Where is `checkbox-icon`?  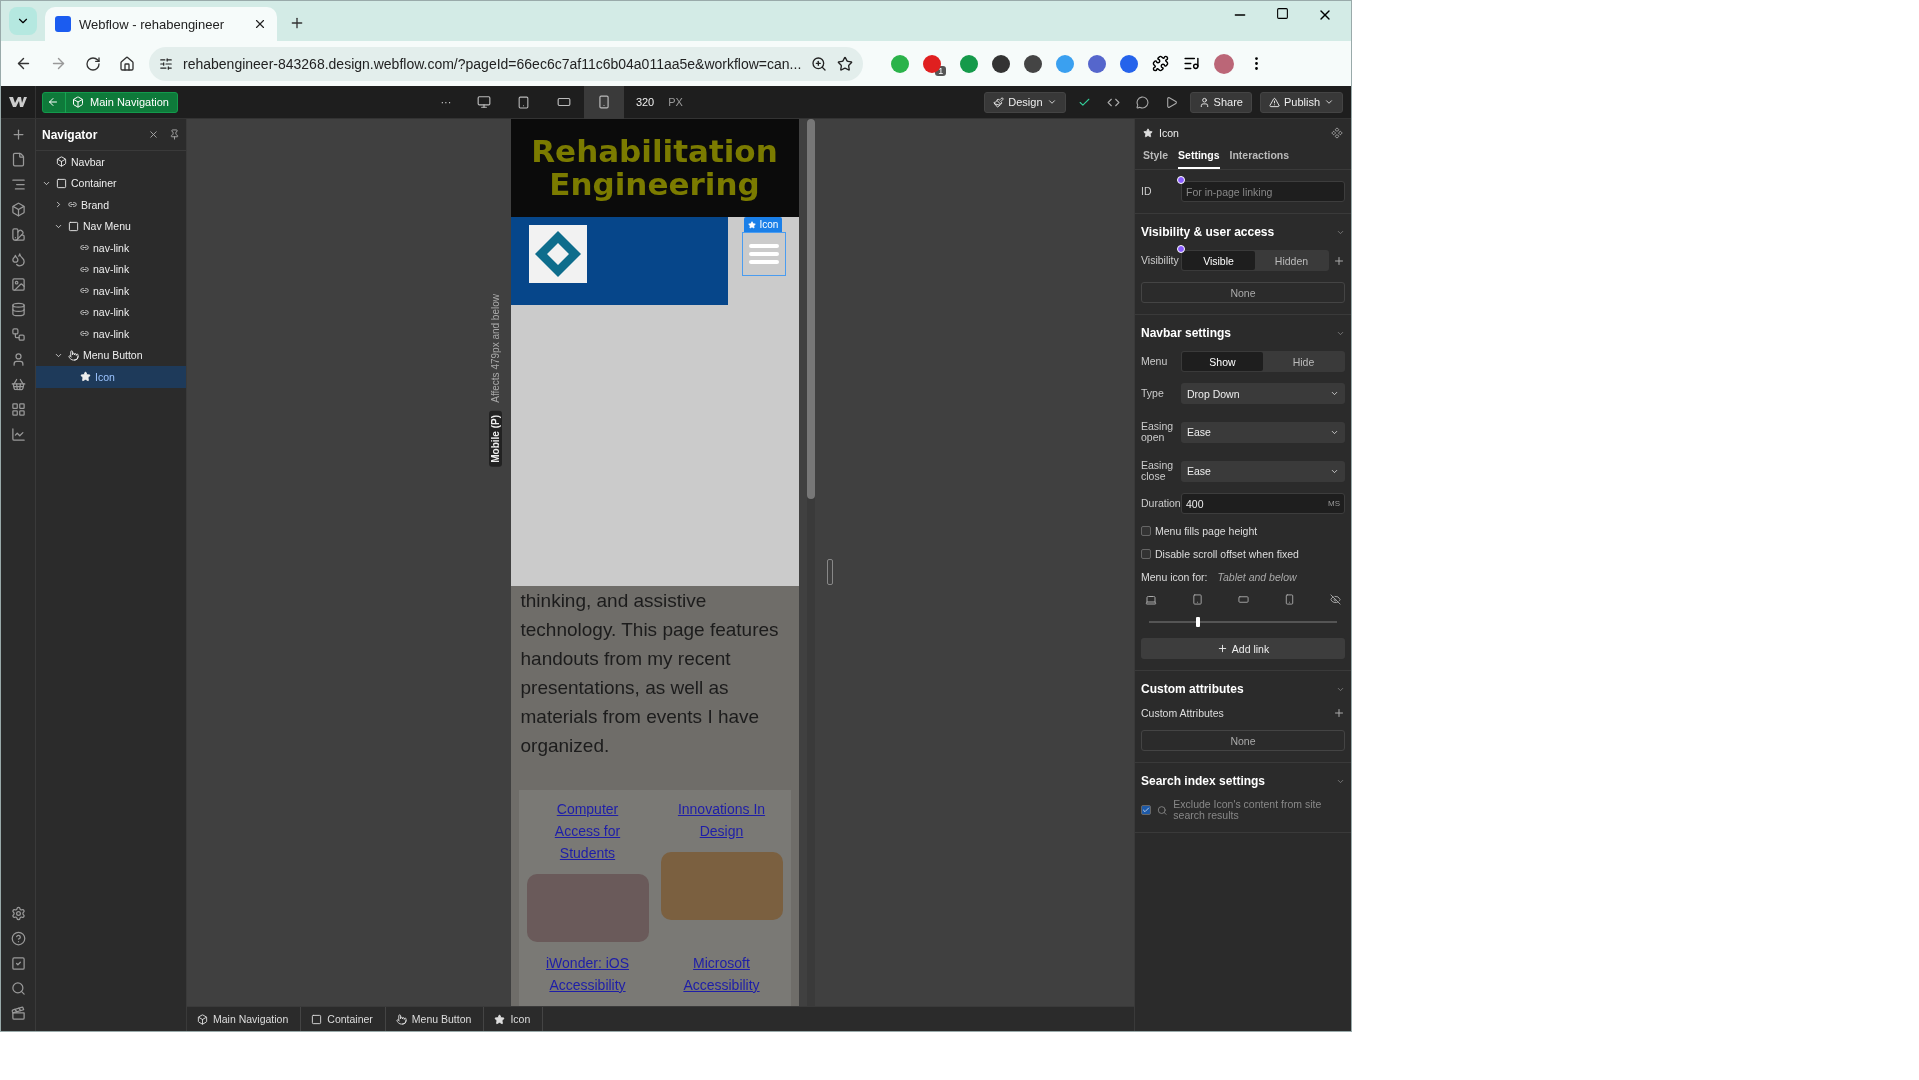 checkbox-icon is located at coordinates (18, 963).